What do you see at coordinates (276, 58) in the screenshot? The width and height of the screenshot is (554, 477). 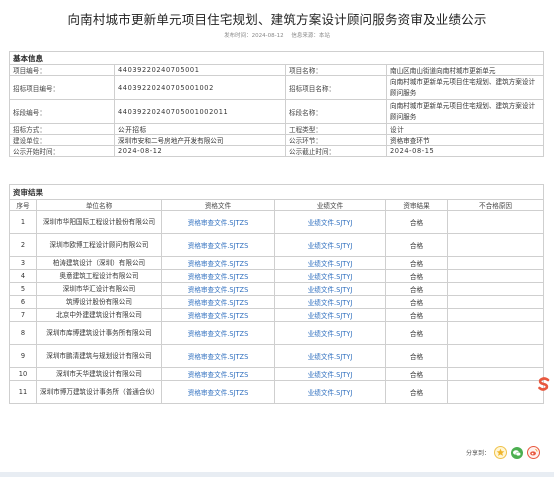 I see `basic-info-heading: 基本信息` at bounding box center [276, 58].